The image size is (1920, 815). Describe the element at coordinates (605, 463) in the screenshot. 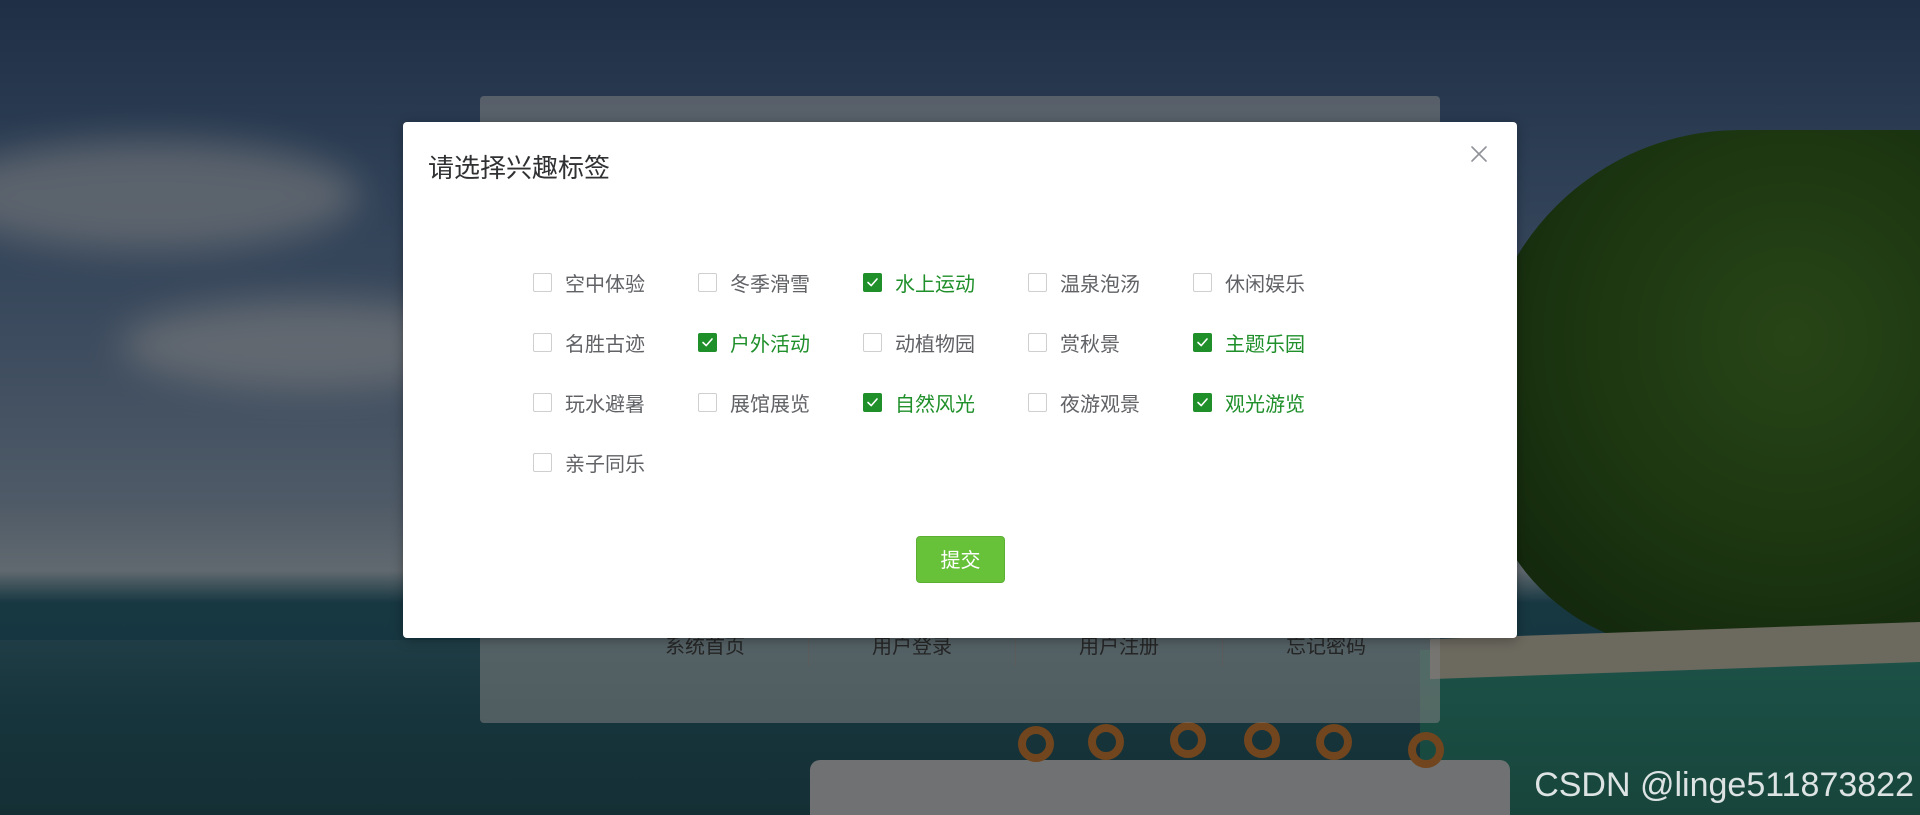

I see `tag-label: 亲子同乐` at that location.